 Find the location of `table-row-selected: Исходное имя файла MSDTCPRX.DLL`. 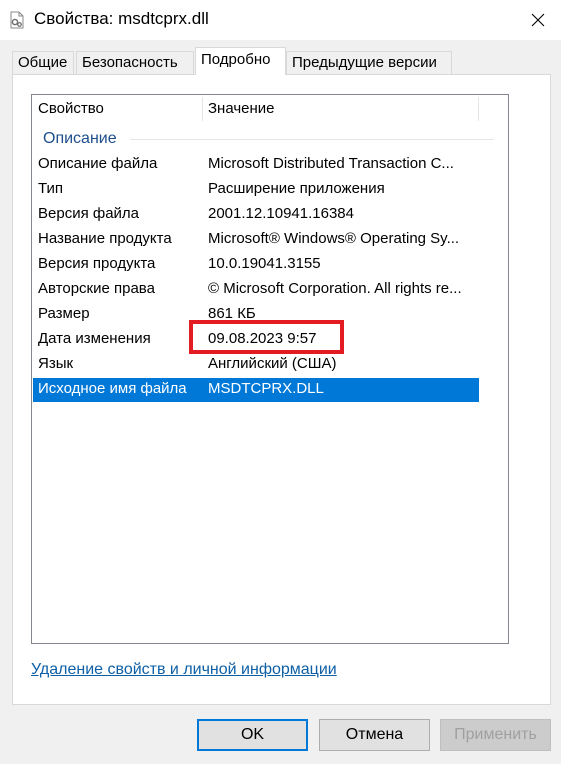

table-row-selected: Исходное имя файла MSDTCPRX.DLL is located at coordinates (256, 390).